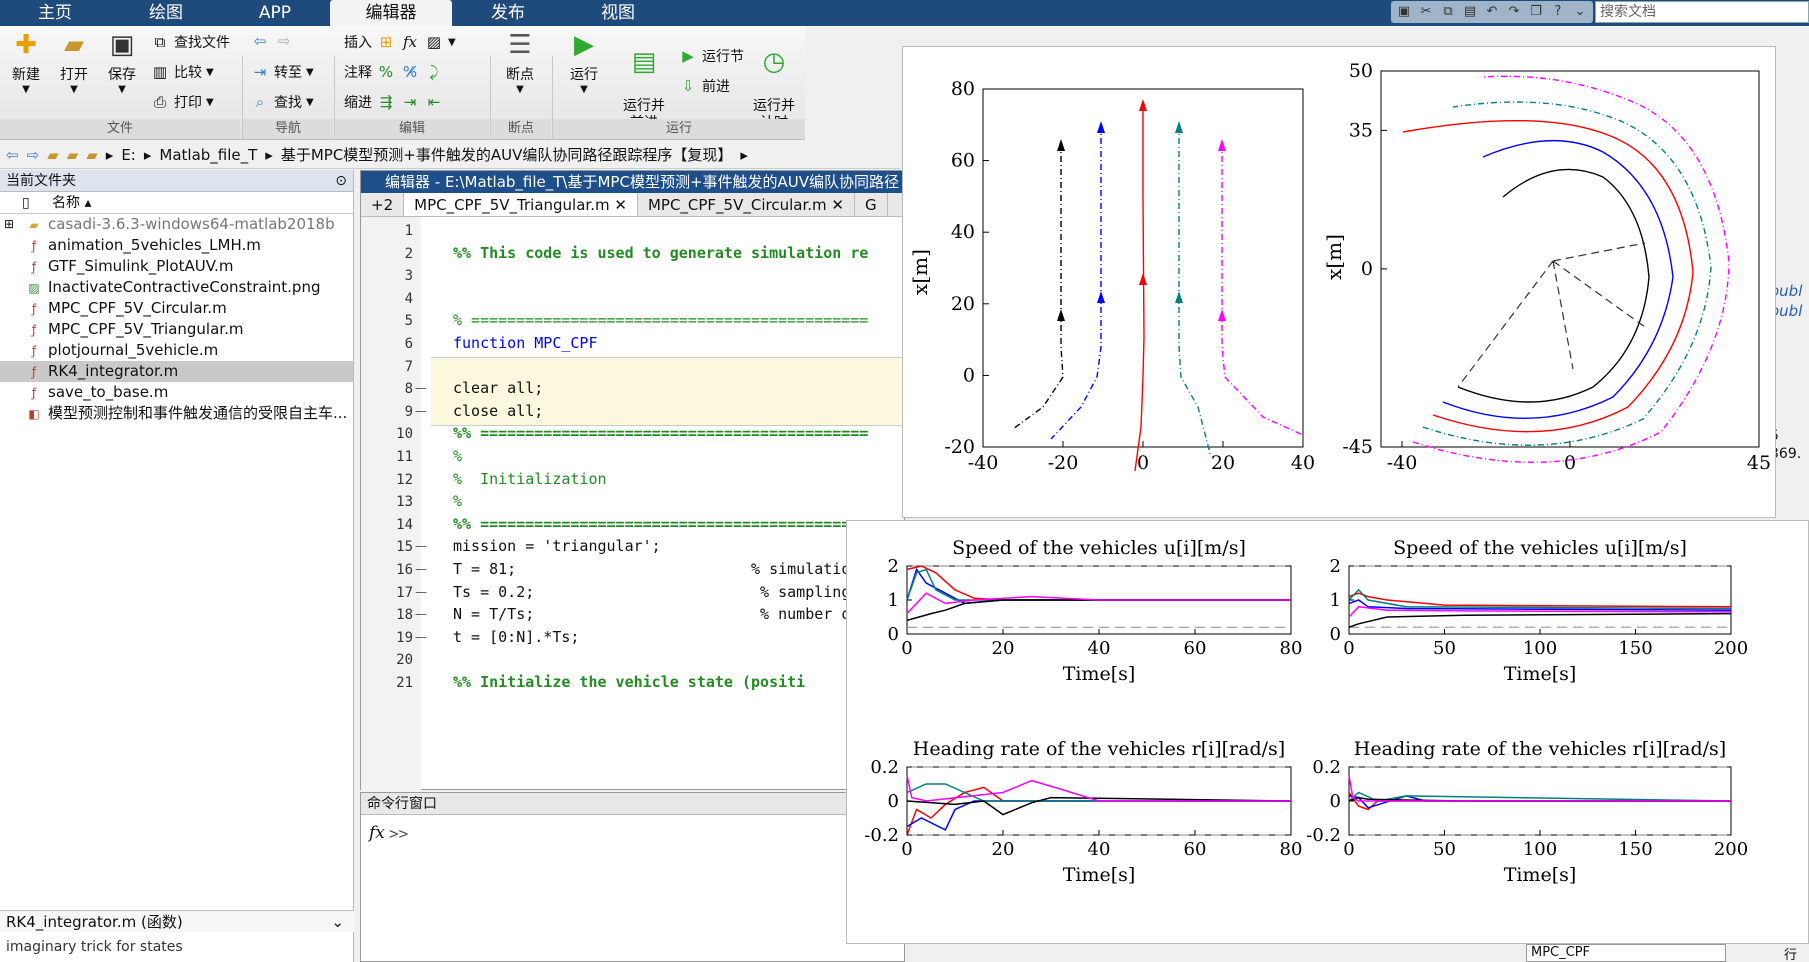  Describe the element at coordinates (498, 411) in the screenshot. I see `code-line: close all;` at that location.